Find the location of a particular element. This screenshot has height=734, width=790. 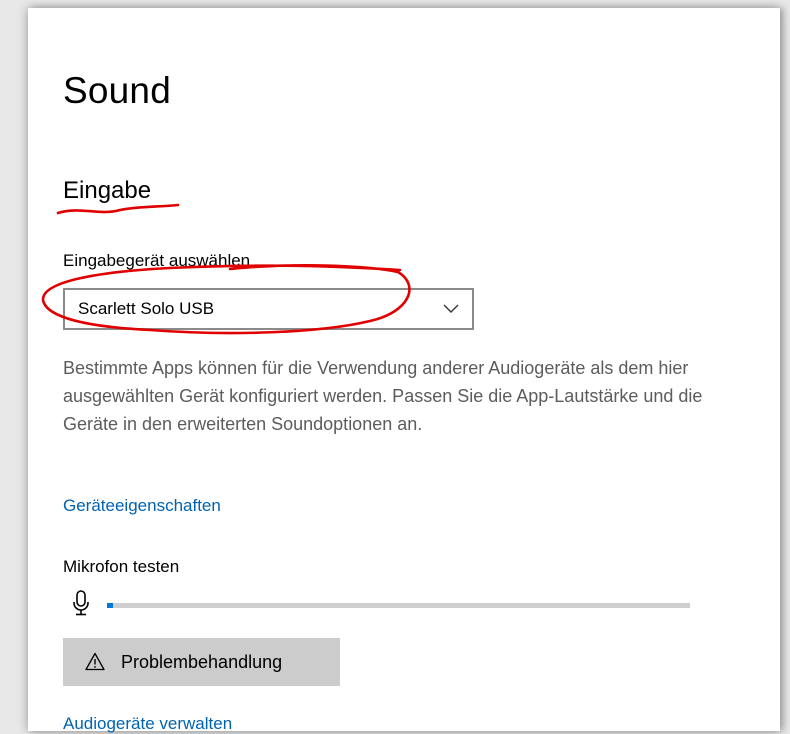

troubleshoot-button: Problembehandlung is located at coordinates (201, 662).